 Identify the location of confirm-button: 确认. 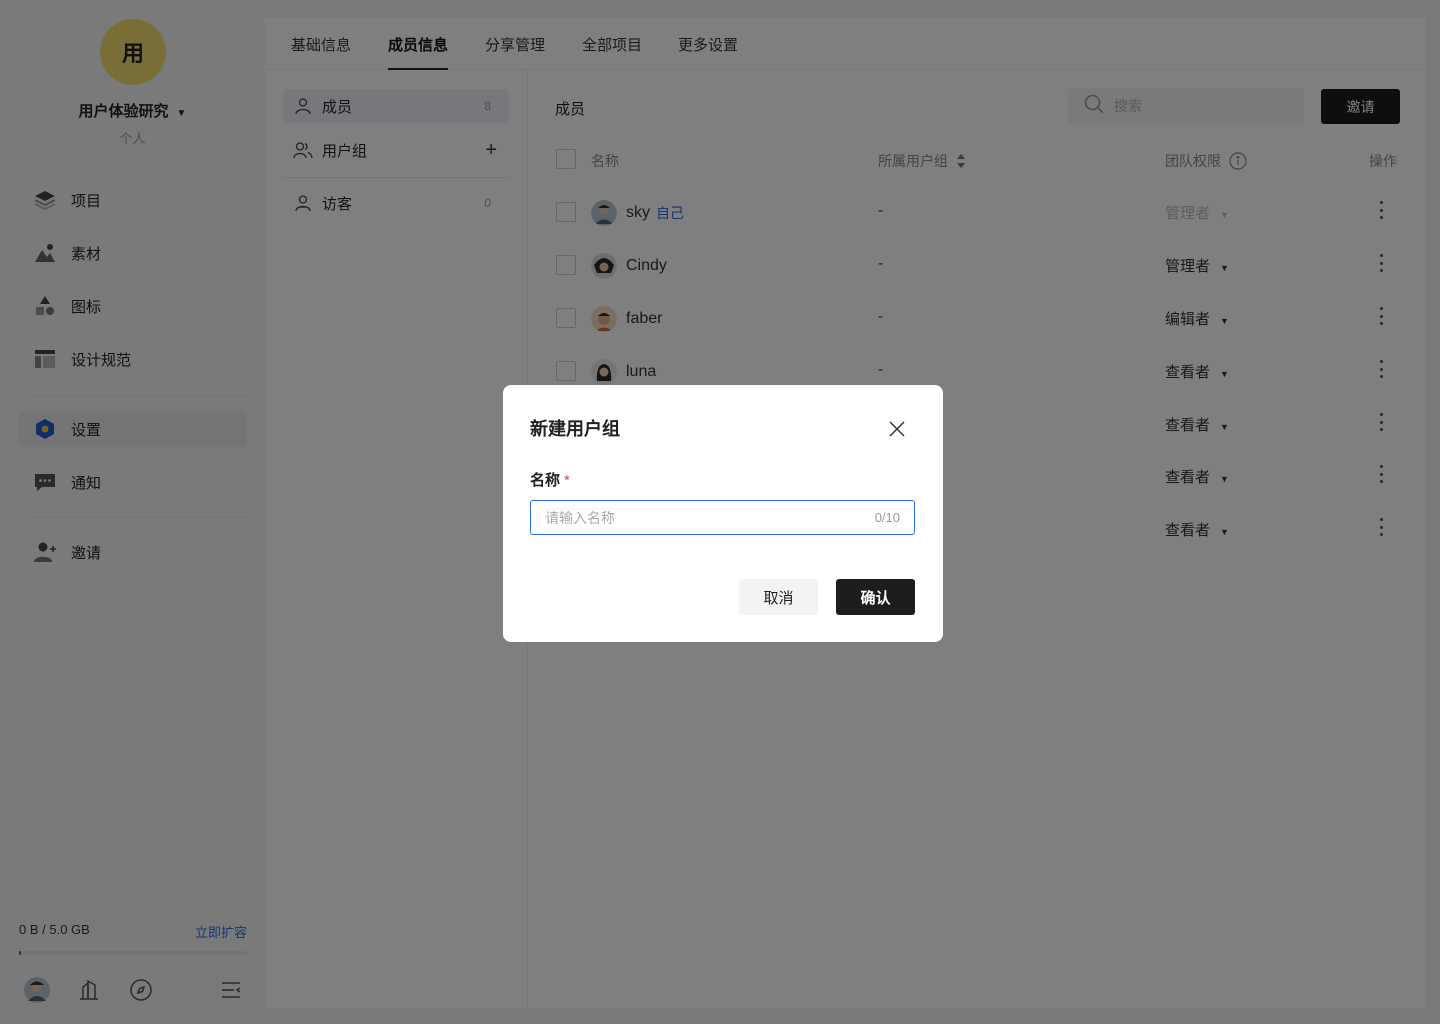
(875, 597).